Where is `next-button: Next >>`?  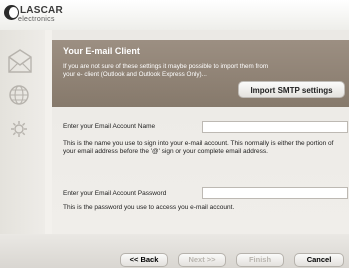 next-button: Next >> is located at coordinates (202, 260).